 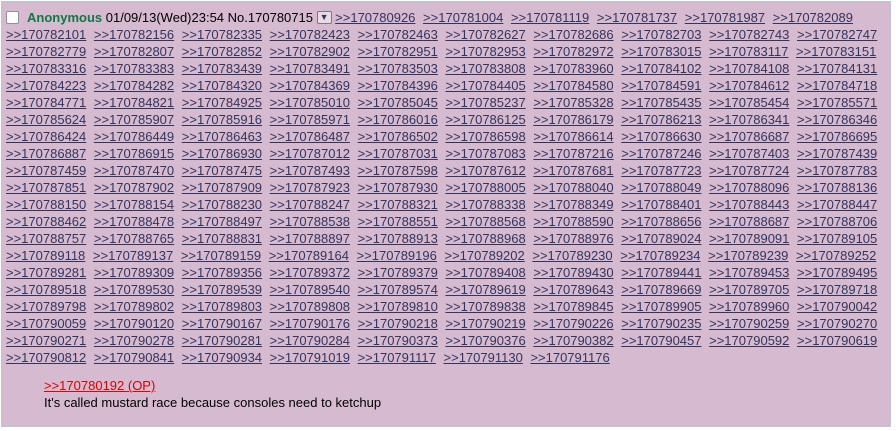 I want to click on backlink: >>170781119, so click(x=550, y=17).